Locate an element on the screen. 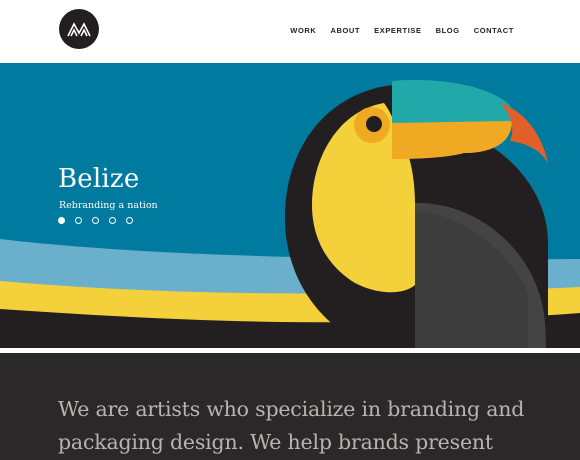 The width and height of the screenshot is (580, 460). main-nav: WORK ABOUT EXPERTISE BLOG CONTACT is located at coordinates (402, 30).